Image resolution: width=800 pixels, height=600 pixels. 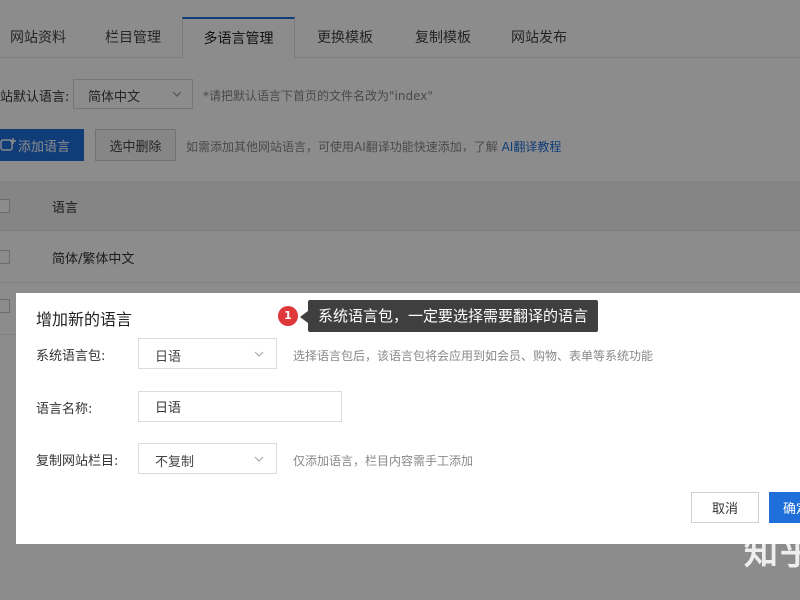 What do you see at coordinates (383, 461) in the screenshot?
I see `copy-columns-hint: 仅添加语言，栏目内容需手工添加` at bounding box center [383, 461].